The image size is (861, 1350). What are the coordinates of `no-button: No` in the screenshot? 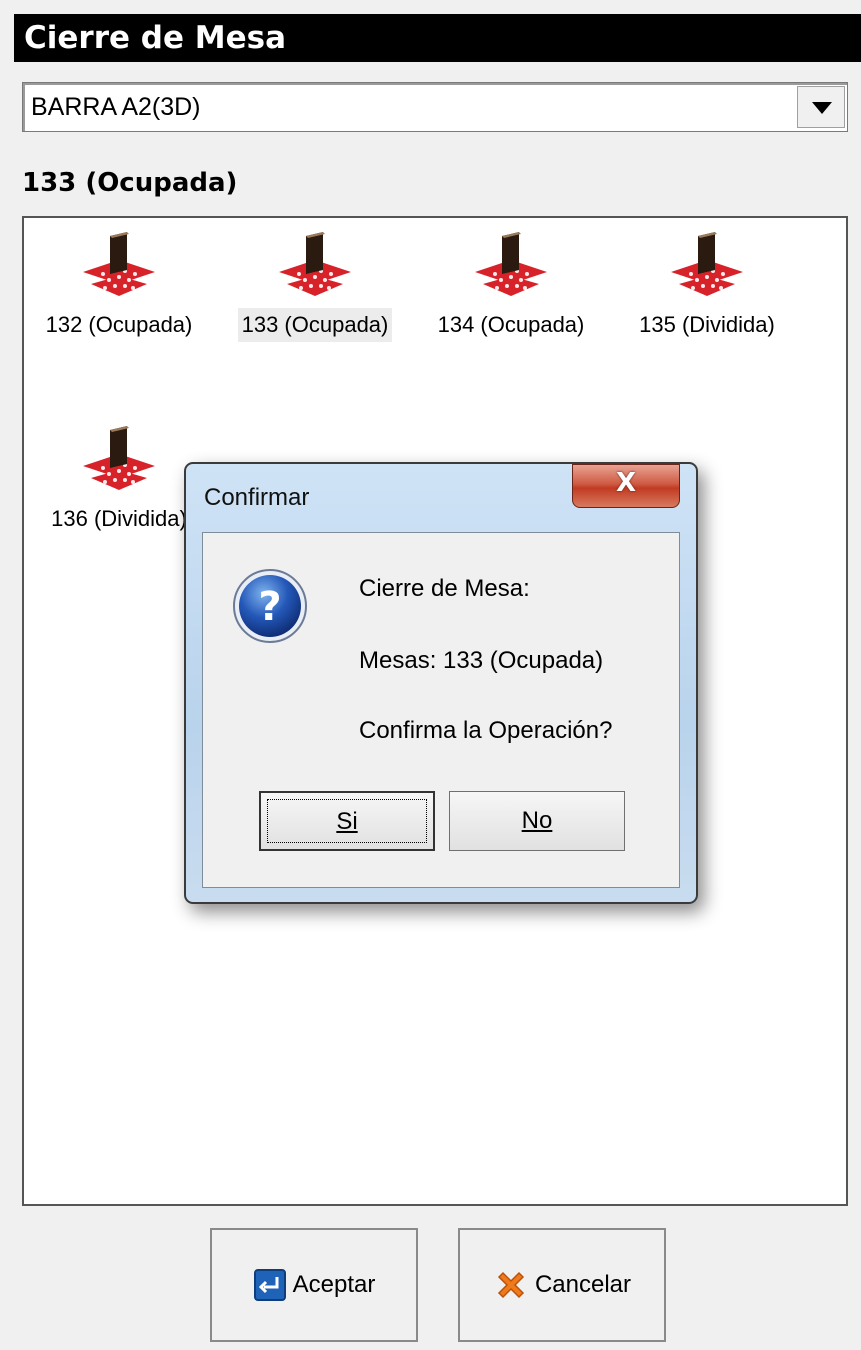 It's located at (537, 821).